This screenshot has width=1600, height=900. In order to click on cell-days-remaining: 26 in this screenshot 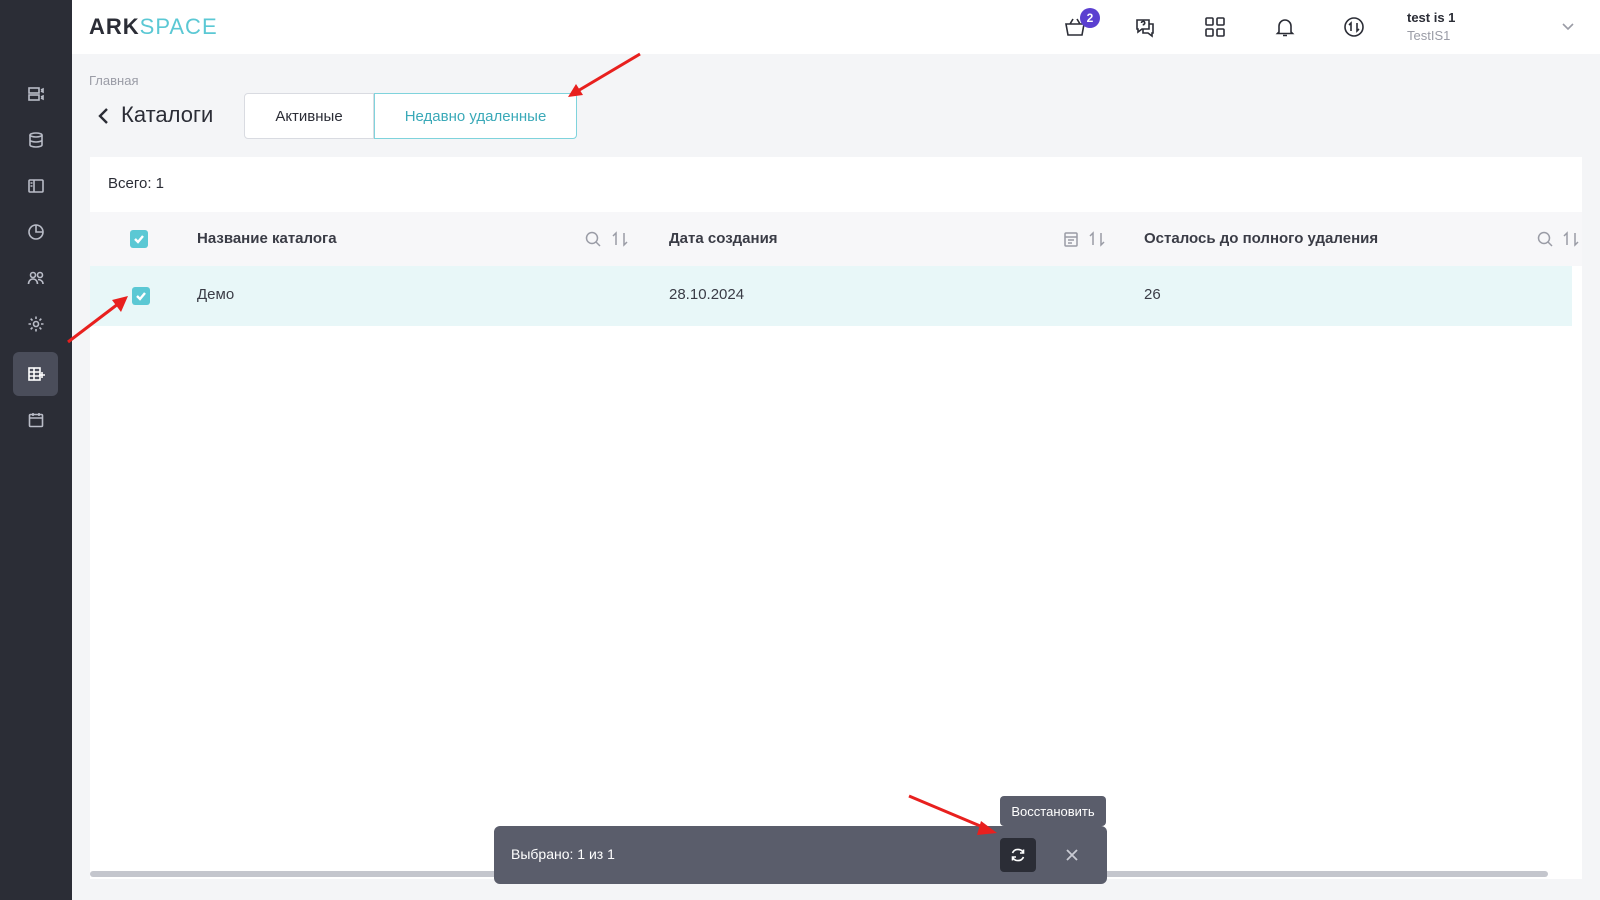, I will do `click(1152, 294)`.